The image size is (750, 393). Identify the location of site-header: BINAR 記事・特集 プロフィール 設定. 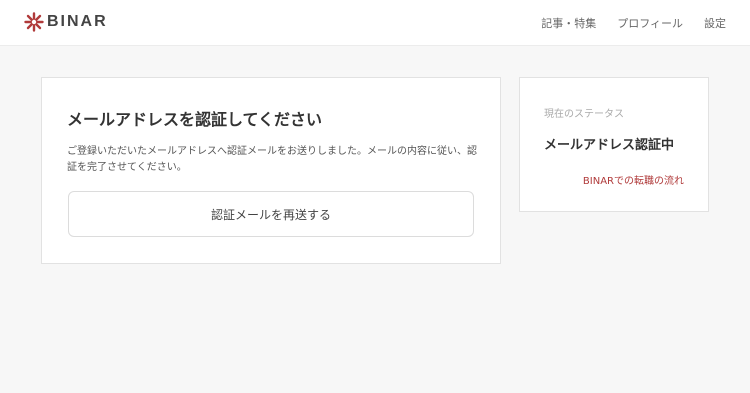
(375, 23).